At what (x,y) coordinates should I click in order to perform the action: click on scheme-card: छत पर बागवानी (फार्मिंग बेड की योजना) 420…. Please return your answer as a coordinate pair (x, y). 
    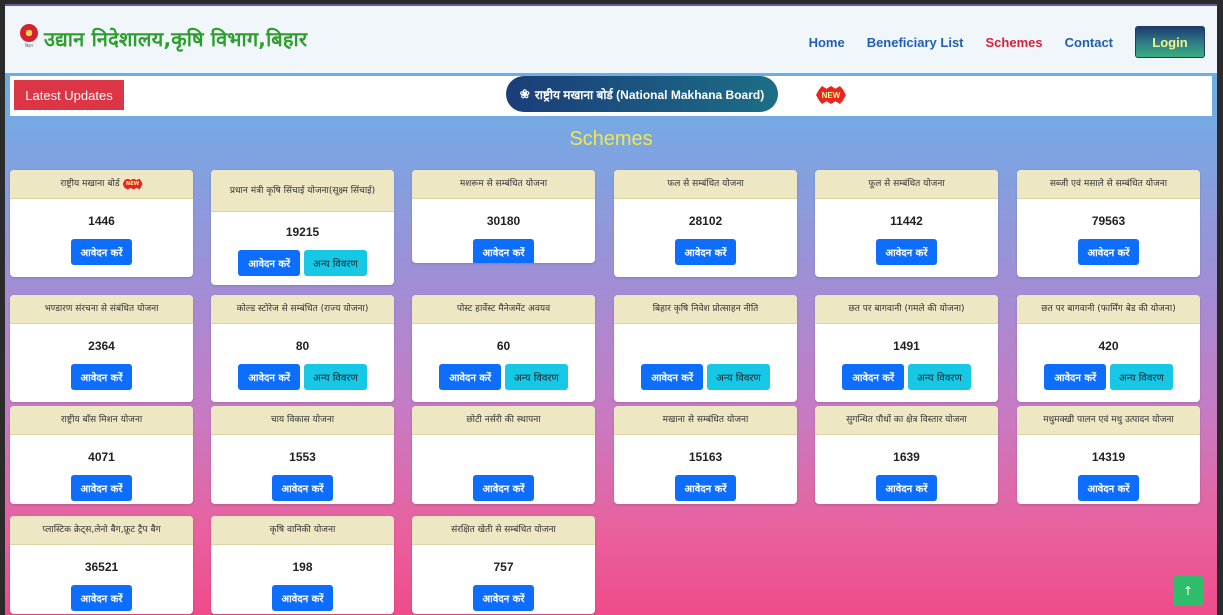
    Looking at the image, I should click on (1108, 348).